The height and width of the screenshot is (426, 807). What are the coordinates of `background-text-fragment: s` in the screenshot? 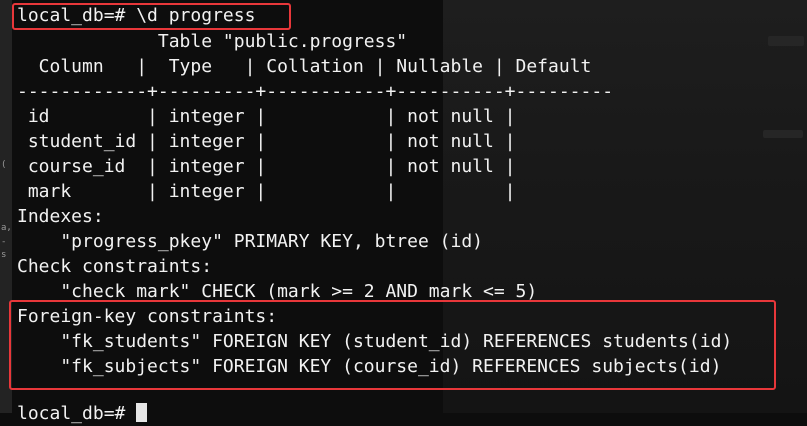 It's located at (4, 255).